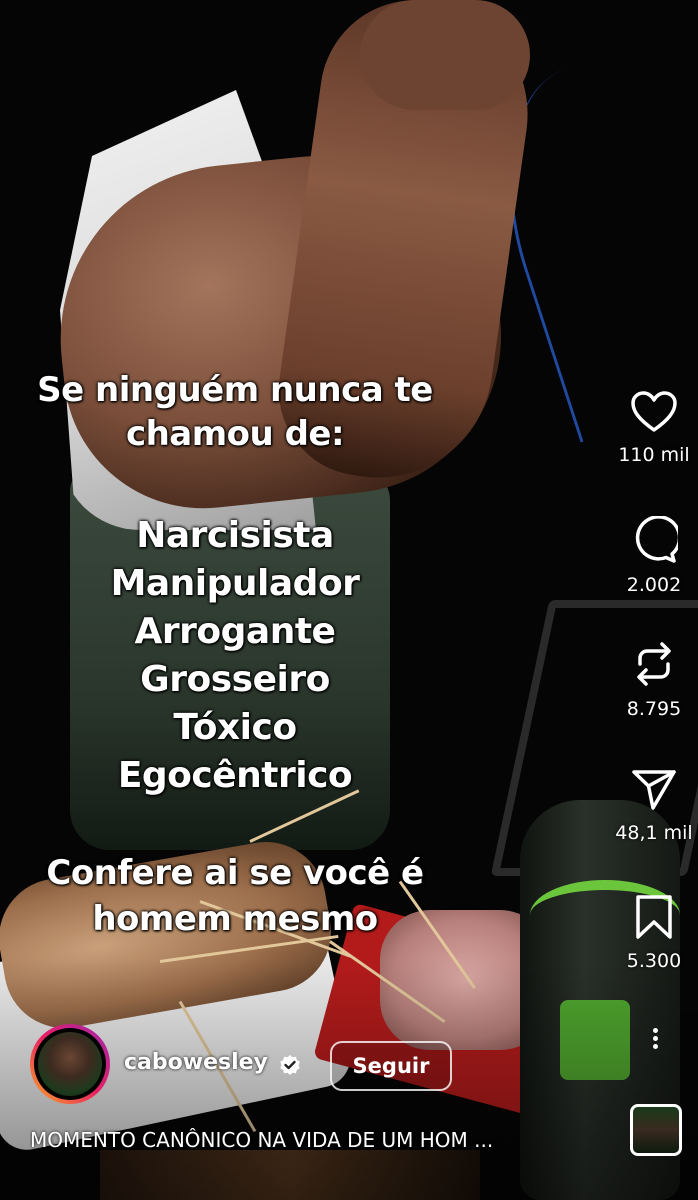  Describe the element at coordinates (235, 896) in the screenshot. I see `overlay-closing-text: Confere ai se você é homem mesmo` at that location.